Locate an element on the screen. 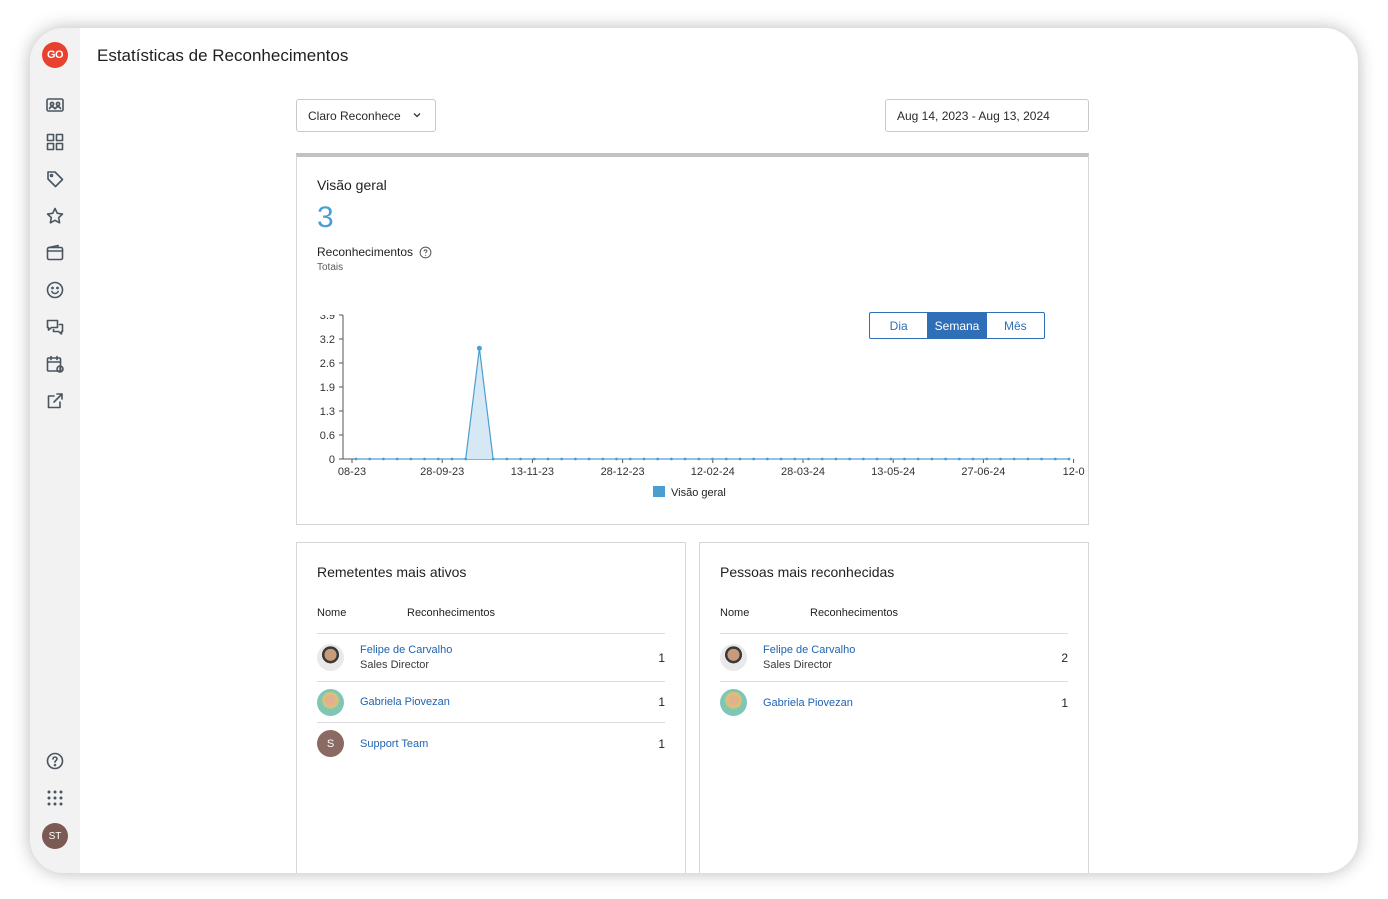 Image resolution: width=1388 pixels, height=899 pixels. date-range-value: Aug 14, 2023 - Aug 13, 2024 is located at coordinates (973, 115).